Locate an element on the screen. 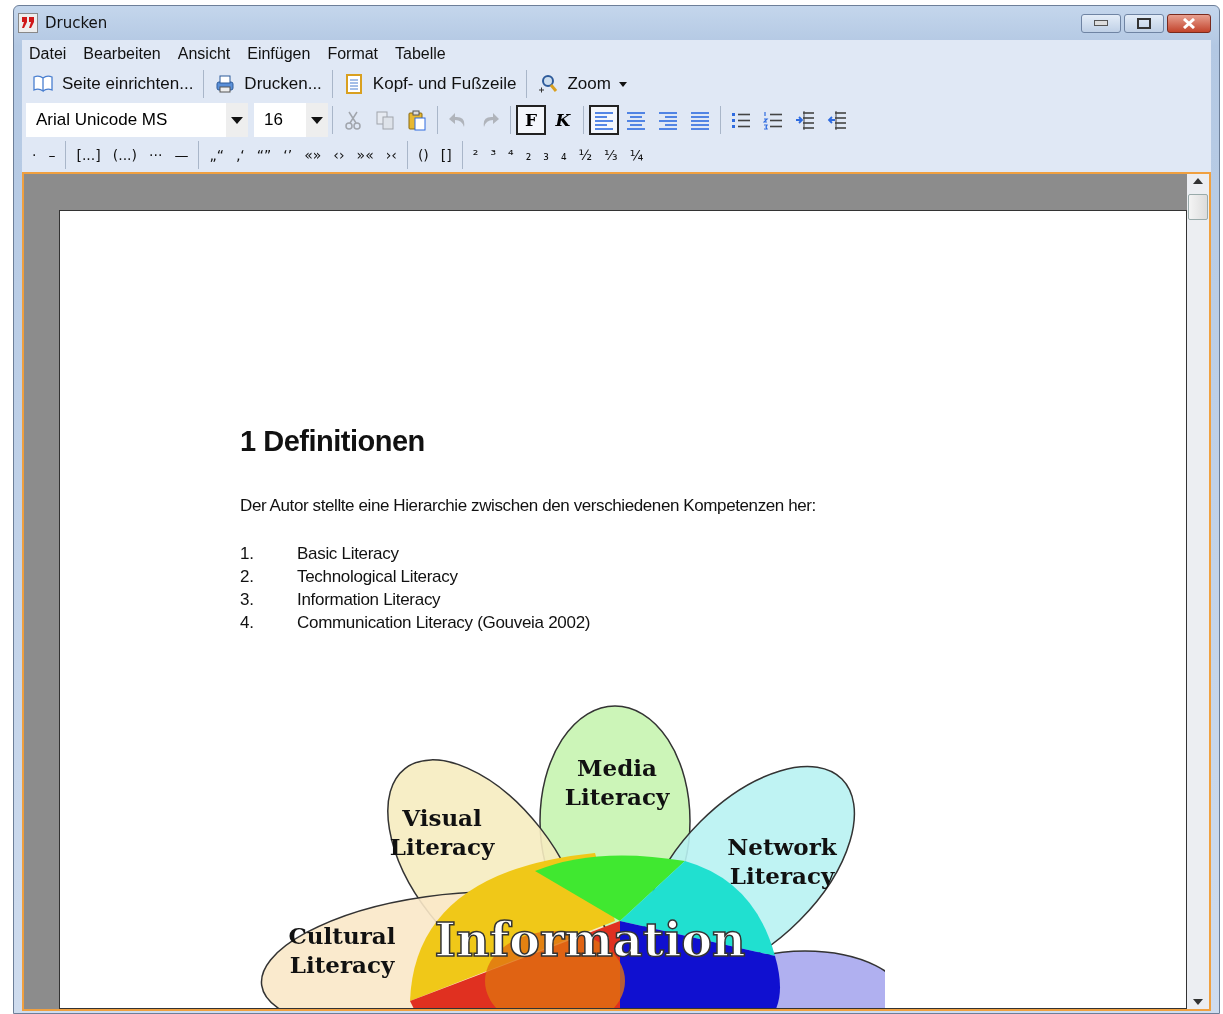  symbol-button: – is located at coordinates (52, 155).